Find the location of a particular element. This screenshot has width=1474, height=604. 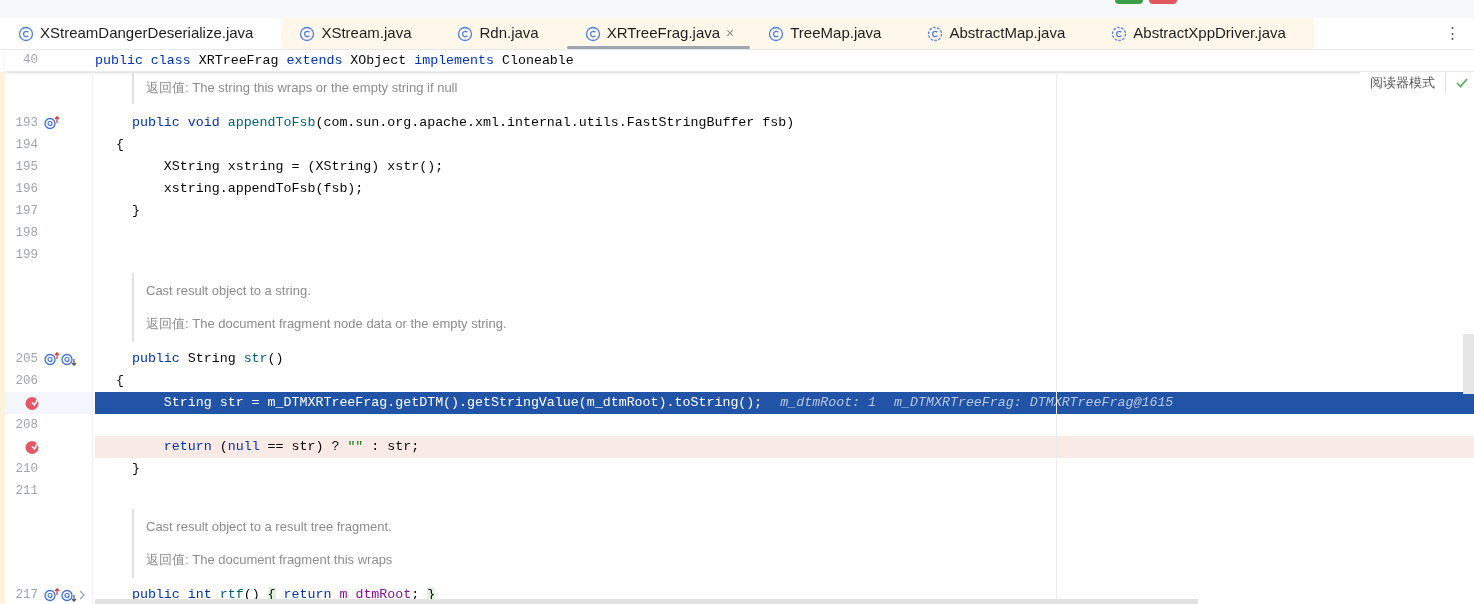

editor-tab: TreeMap.java is located at coordinates (830, 33).